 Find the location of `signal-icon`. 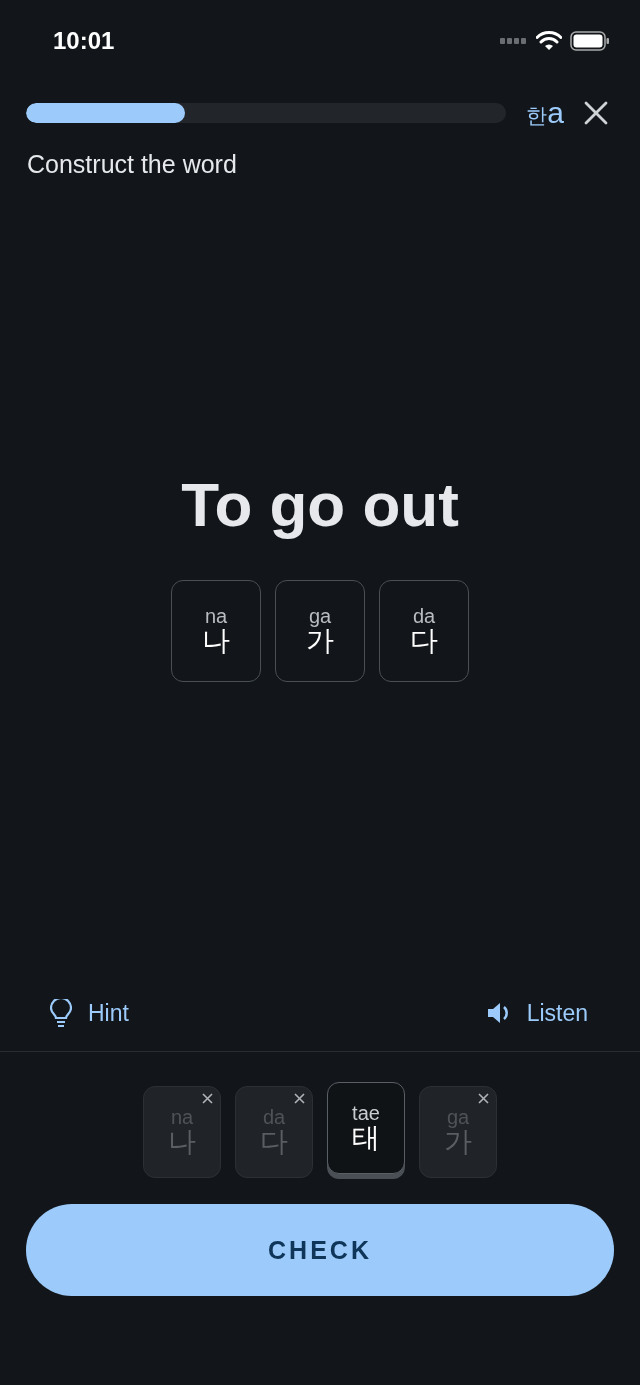

signal-icon is located at coordinates (514, 41).